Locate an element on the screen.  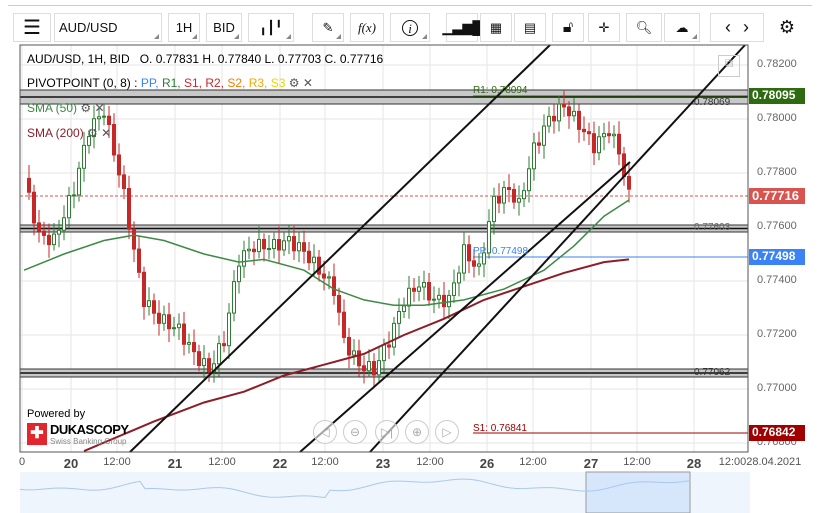
s1-label: S1: 0.76841 is located at coordinates (500, 428).